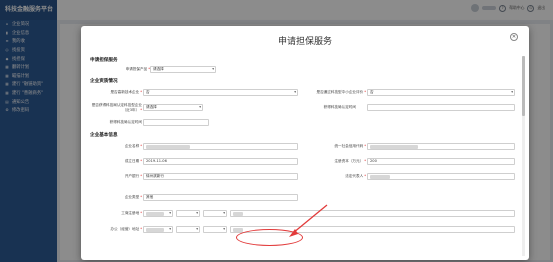  What do you see at coordinates (308, 220) in the screenshot?
I see `annotation-arrow` at bounding box center [308, 220].